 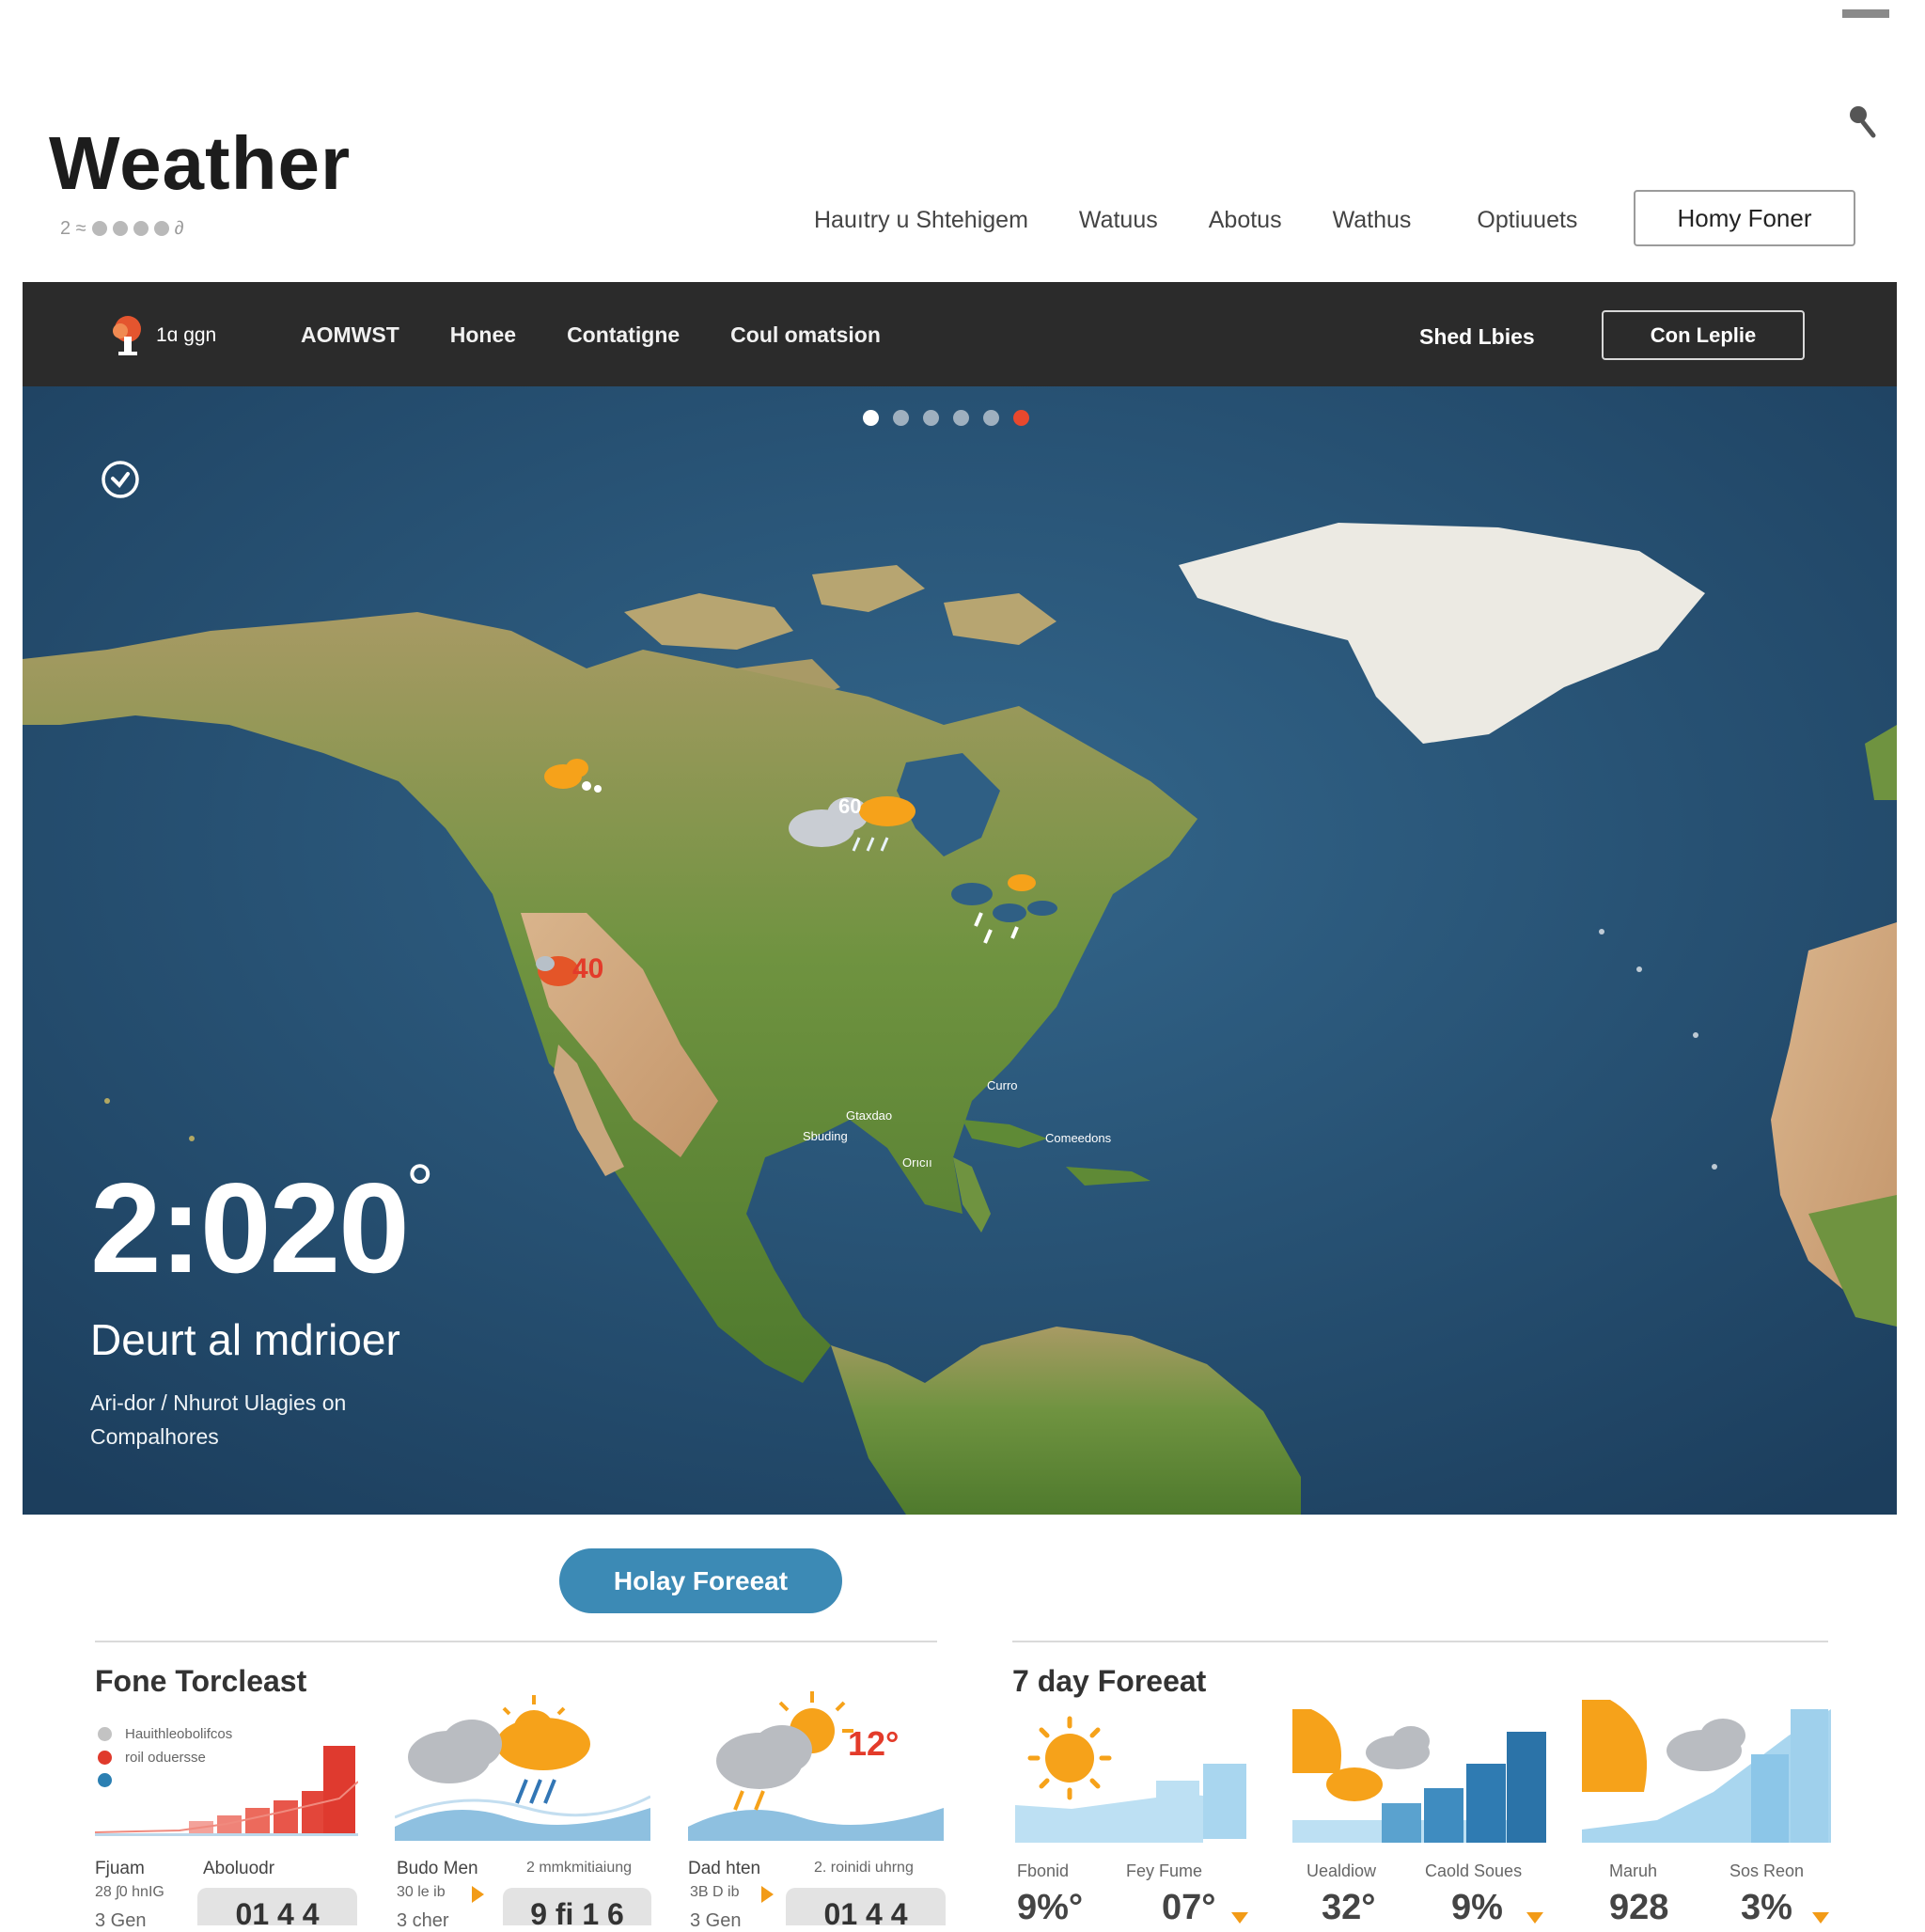 What do you see at coordinates (579, 1868) in the screenshot?
I see `card-label: 2 mmkmitiaiung` at bounding box center [579, 1868].